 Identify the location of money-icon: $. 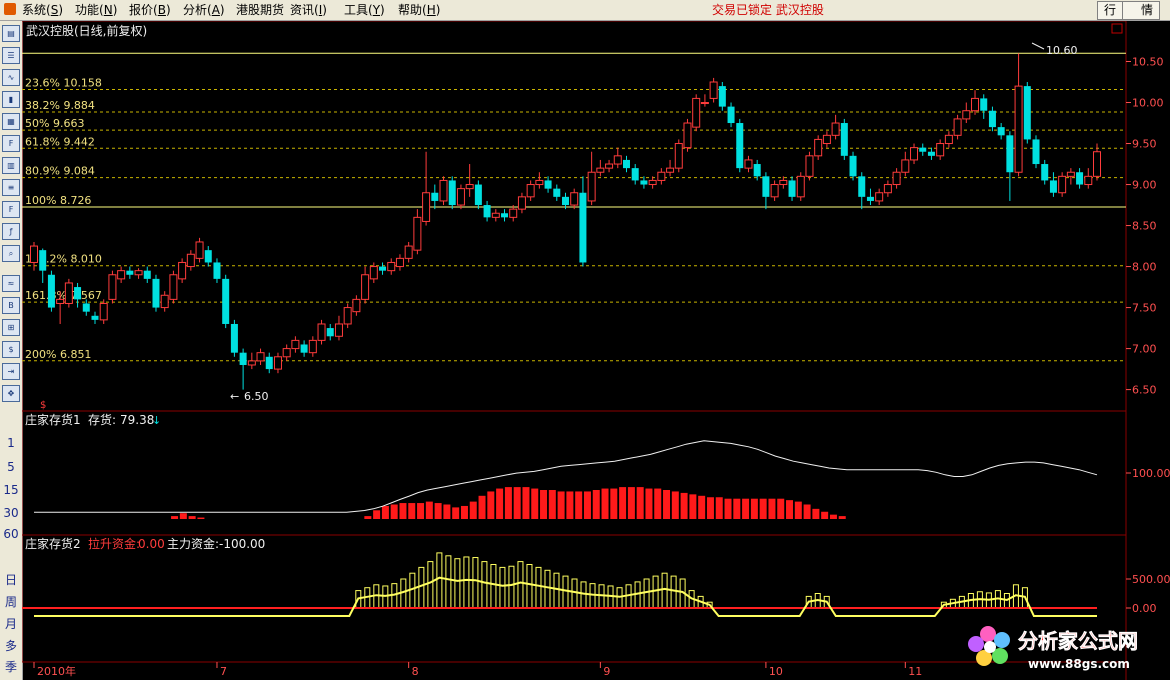
(11, 349).